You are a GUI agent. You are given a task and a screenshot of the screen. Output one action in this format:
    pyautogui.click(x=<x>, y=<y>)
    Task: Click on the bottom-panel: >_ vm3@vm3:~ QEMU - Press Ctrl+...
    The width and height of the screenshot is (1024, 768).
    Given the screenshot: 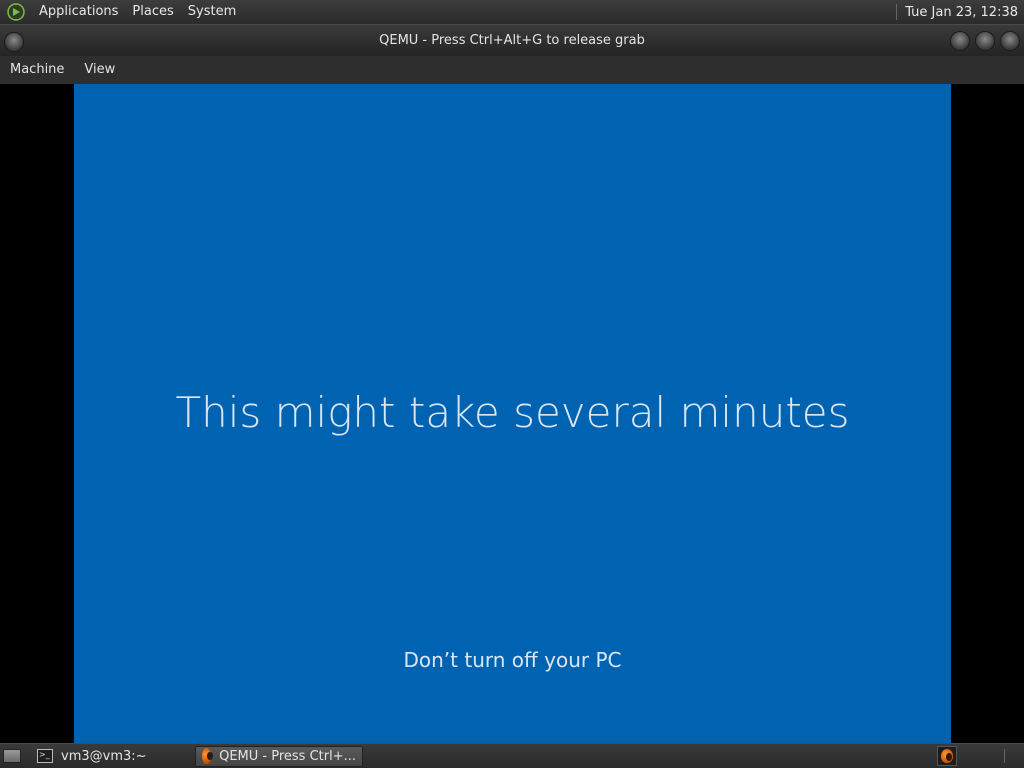 What is the action you would take?
    pyautogui.click(x=512, y=755)
    